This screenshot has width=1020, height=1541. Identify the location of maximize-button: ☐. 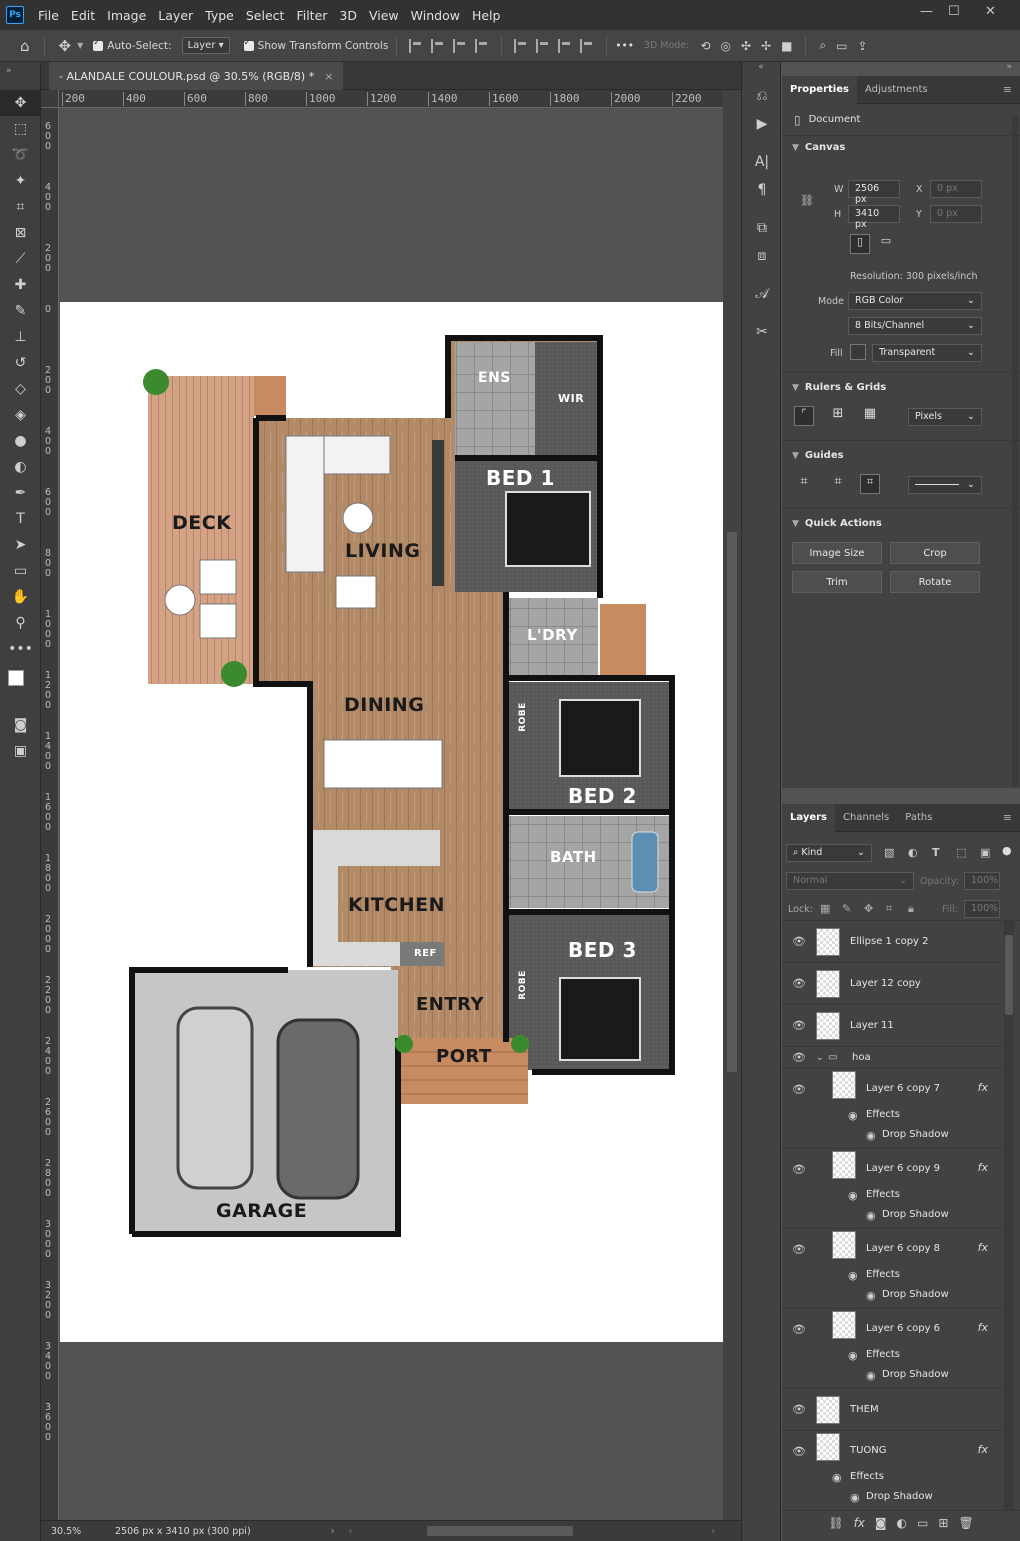
(954, 11).